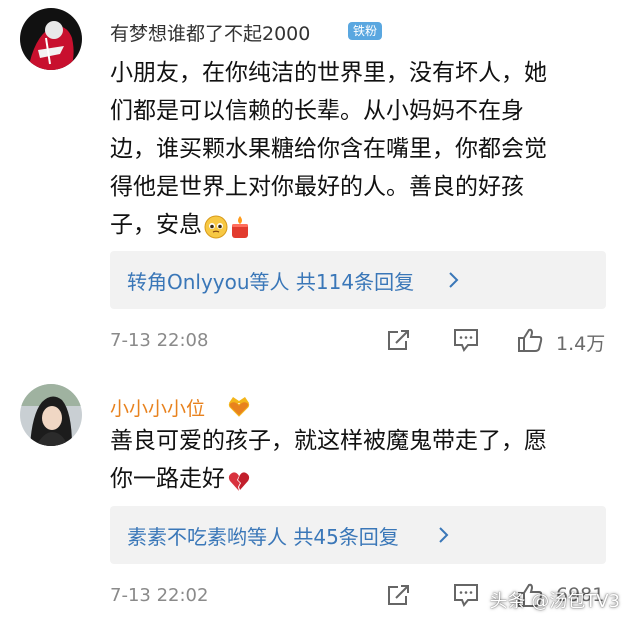 The height and width of the screenshot is (627, 626). I want to click on username: 小小小小位, so click(157, 407).